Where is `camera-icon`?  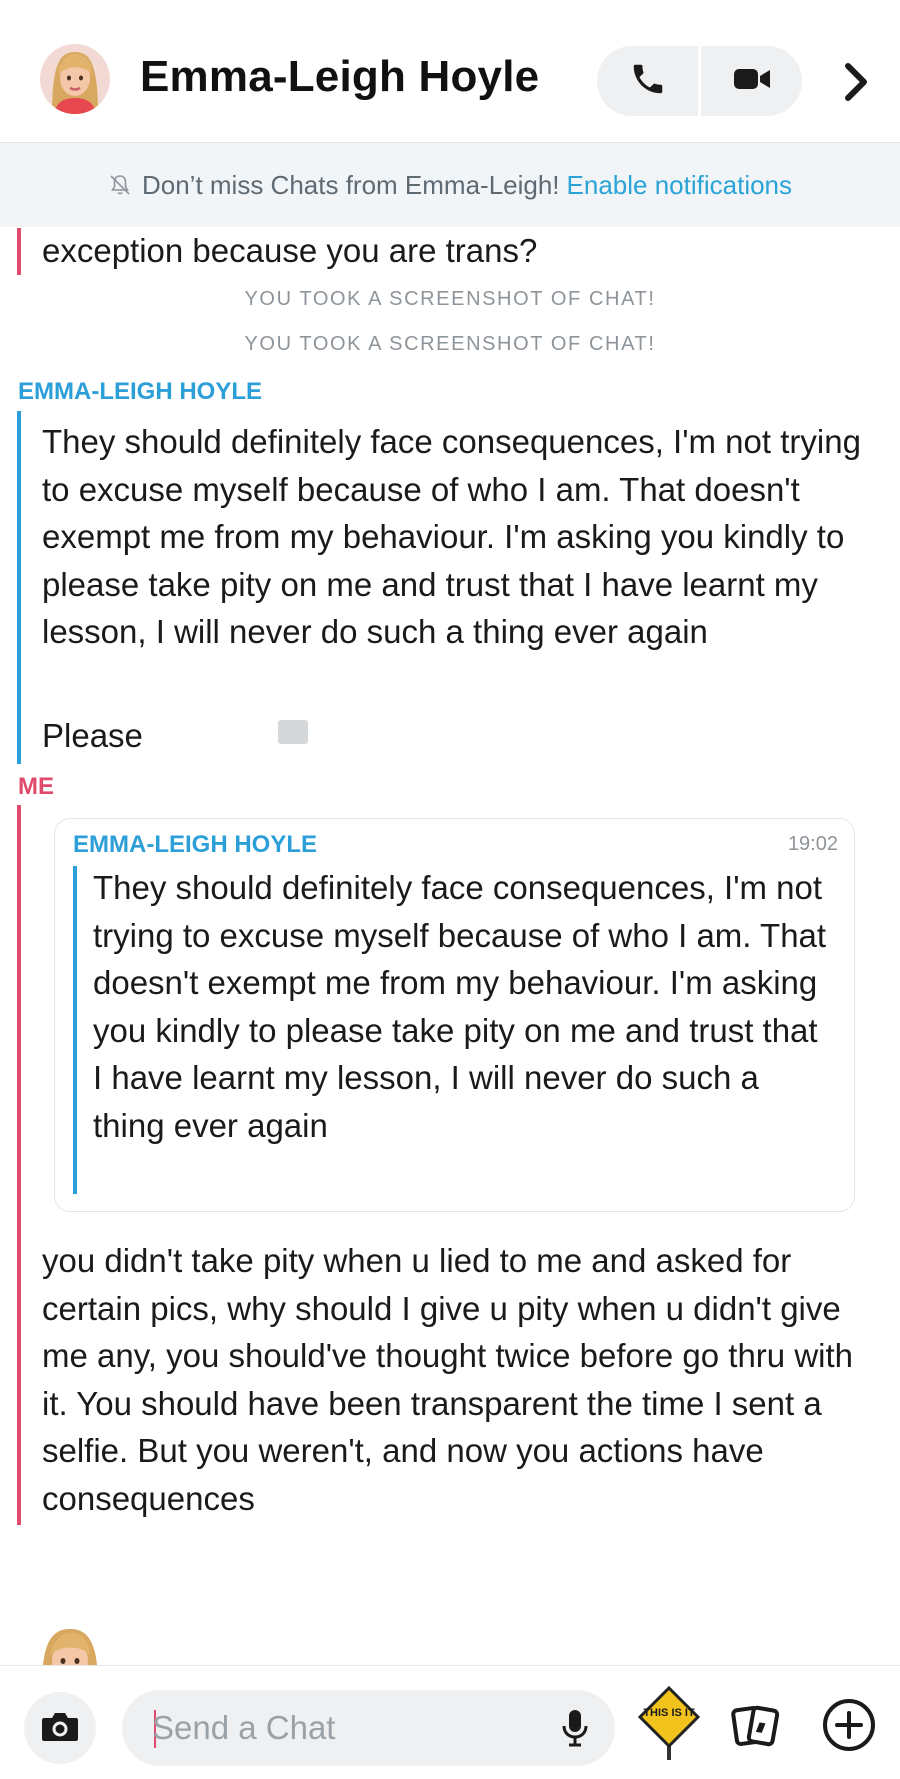
camera-icon is located at coordinates (60, 1728).